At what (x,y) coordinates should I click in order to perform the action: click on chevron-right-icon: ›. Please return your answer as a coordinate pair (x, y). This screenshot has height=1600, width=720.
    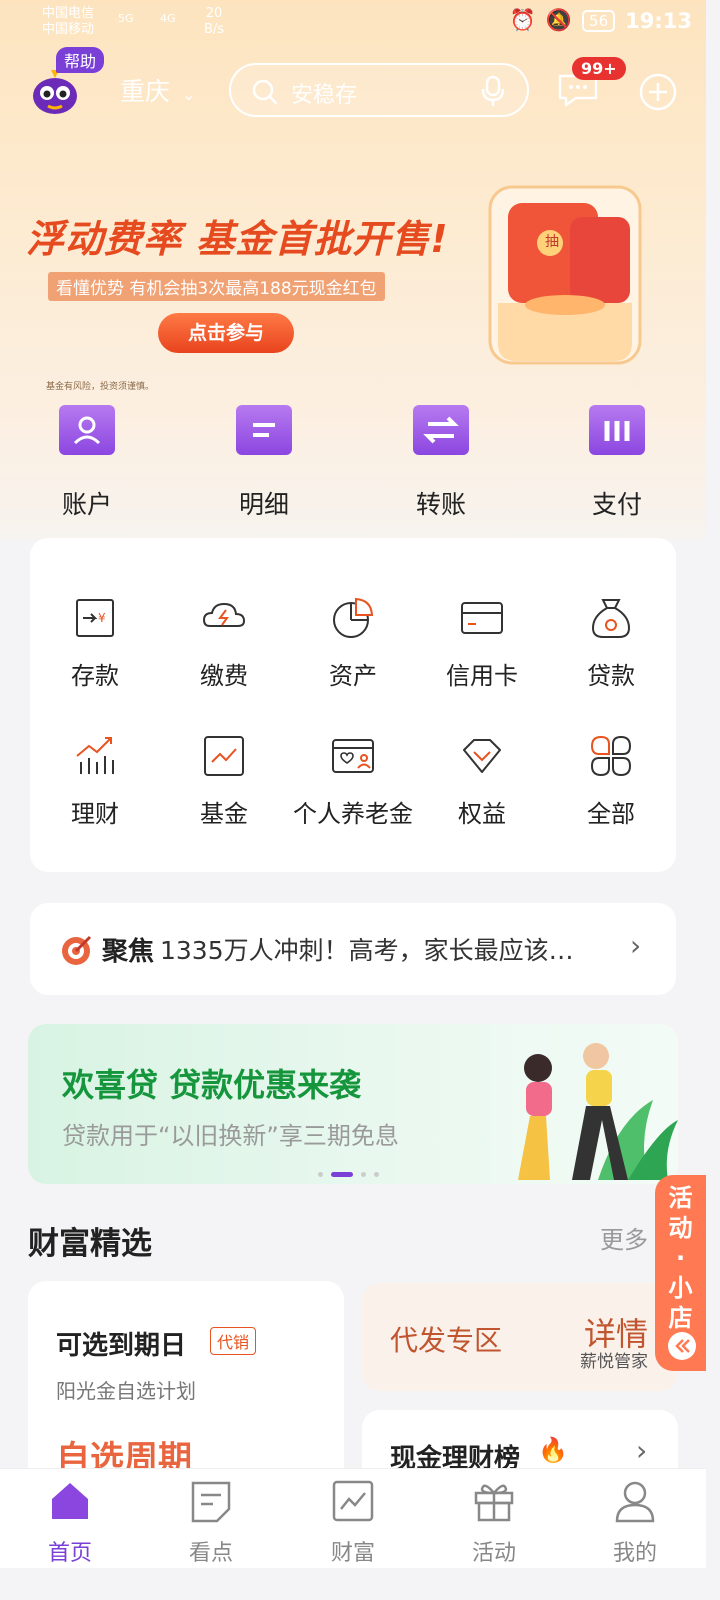
    Looking at the image, I should click on (642, 1450).